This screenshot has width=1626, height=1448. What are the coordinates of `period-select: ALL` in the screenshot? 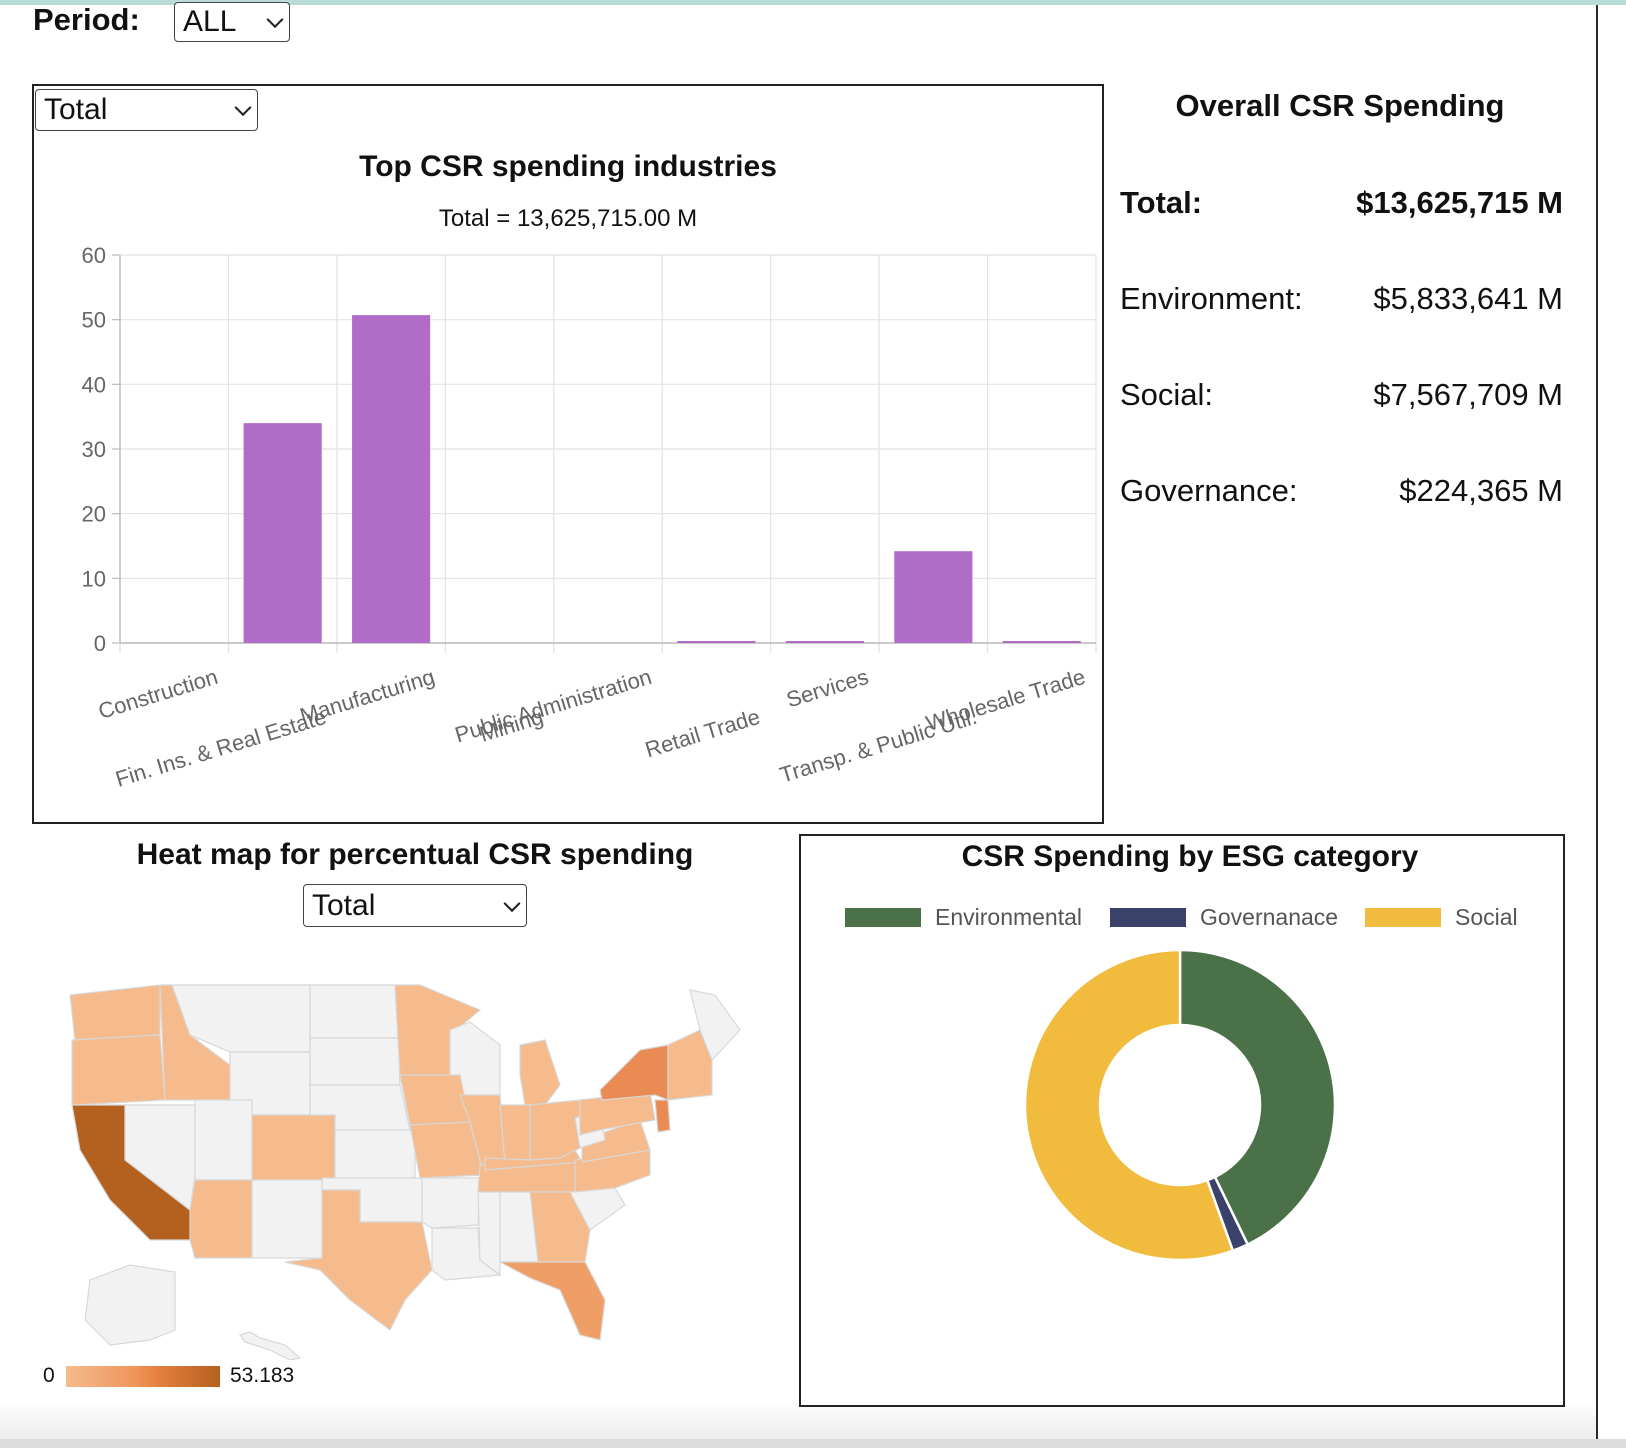 It's located at (232, 22).